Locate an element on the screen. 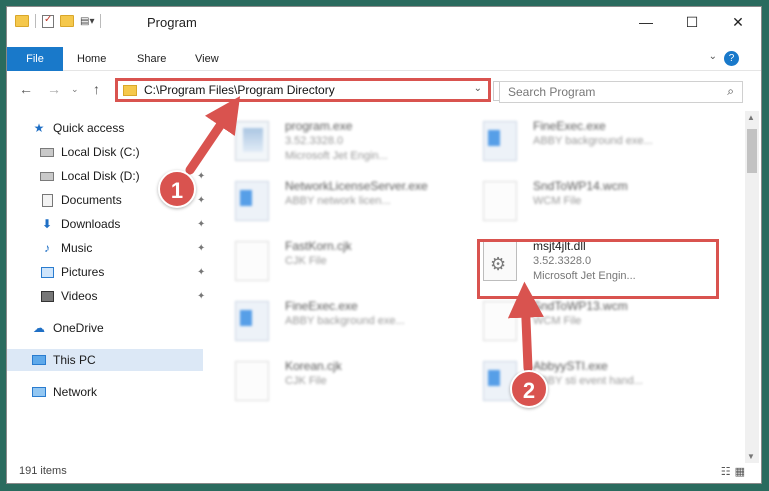 The height and width of the screenshot is (491, 769). sidebar-item-label: Downloads is located at coordinates (91, 224).